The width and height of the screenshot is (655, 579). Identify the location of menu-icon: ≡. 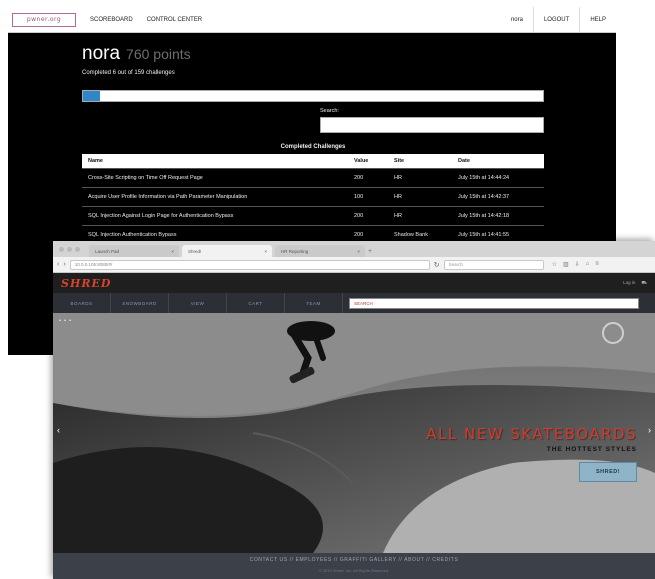
(597, 264).